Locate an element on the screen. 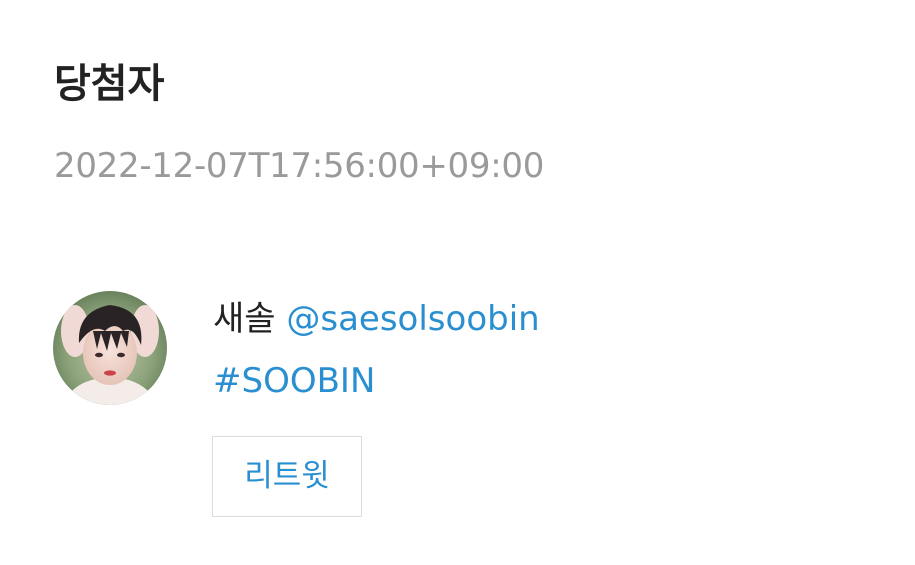 This screenshot has height=565, width=915. post-timestamp: 2022-12-07T17:56:00+09:00 is located at coordinates (299, 166).